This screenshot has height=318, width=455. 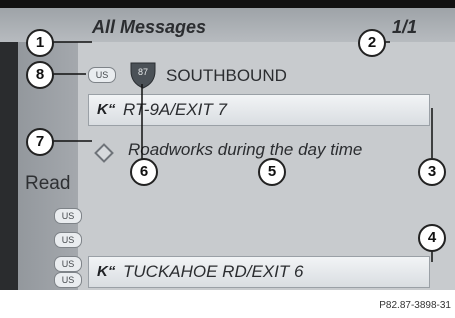 What do you see at coordinates (40, 43) in the screenshot?
I see `callout-1: 1` at bounding box center [40, 43].